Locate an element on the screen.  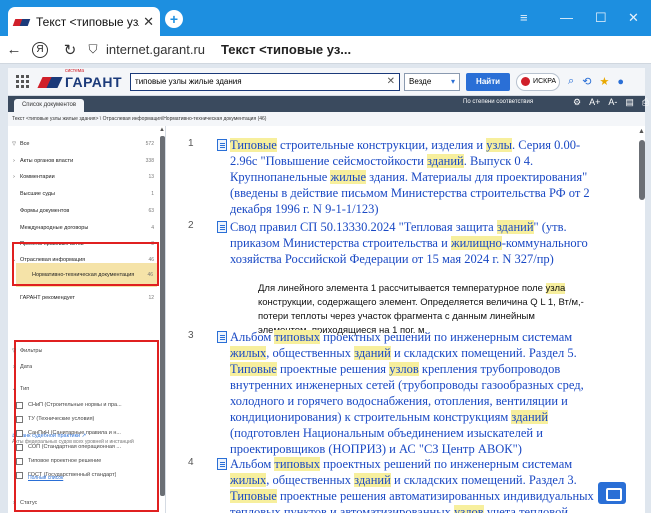
iskra-button: ИСКРА is located at coordinates (538, 81).